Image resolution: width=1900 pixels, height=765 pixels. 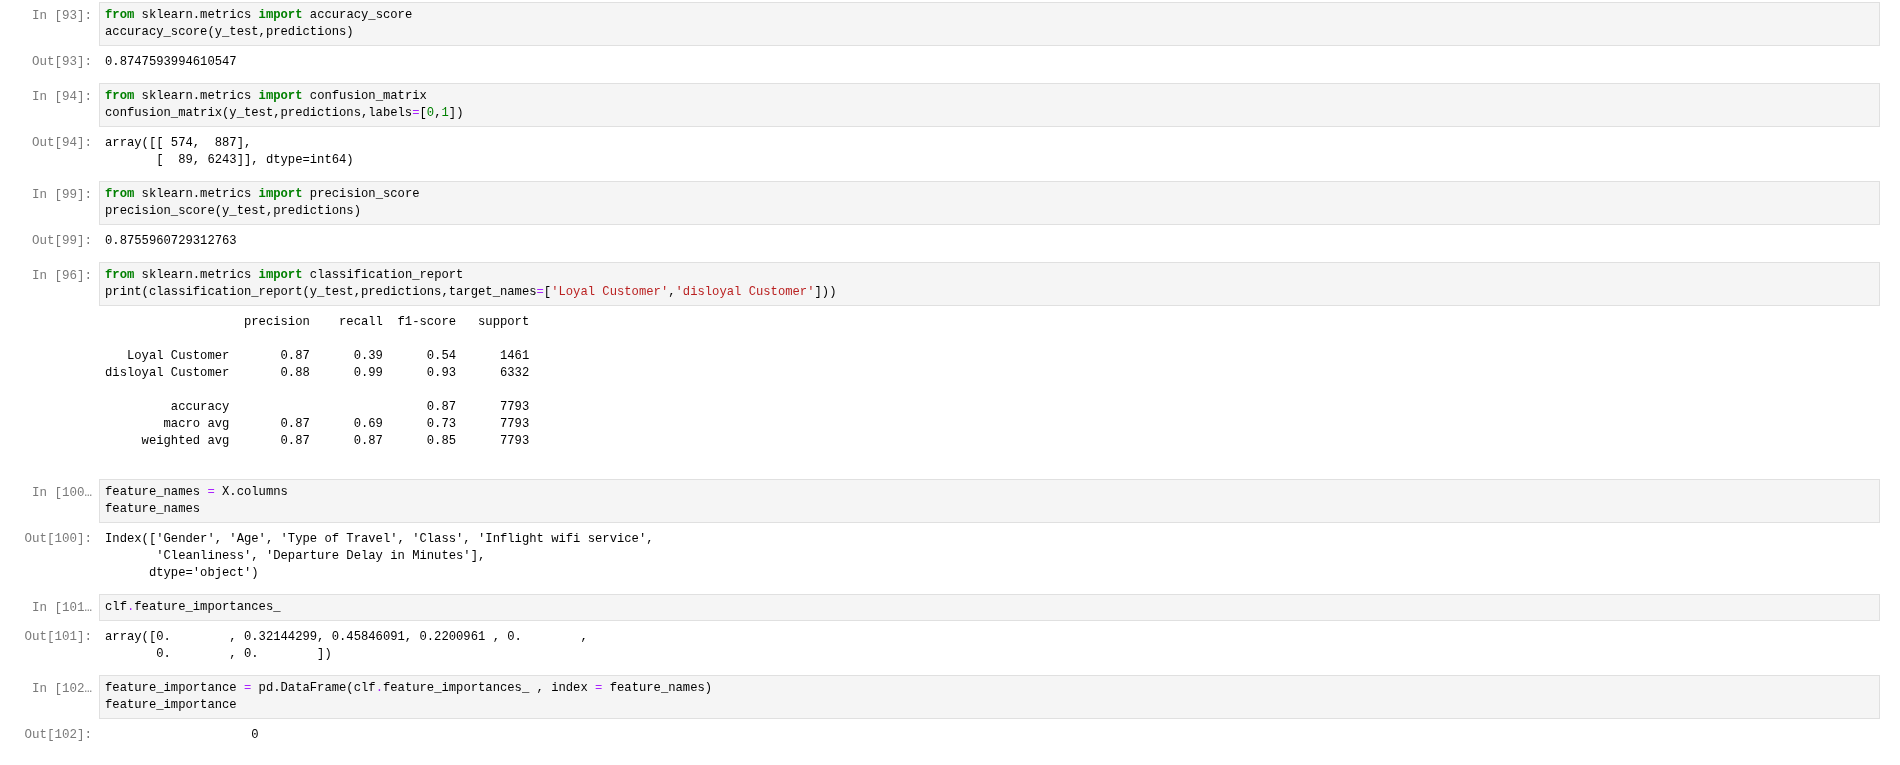 I want to click on code-input-field: feature_names = X.columns feature_names, so click(x=989, y=501).